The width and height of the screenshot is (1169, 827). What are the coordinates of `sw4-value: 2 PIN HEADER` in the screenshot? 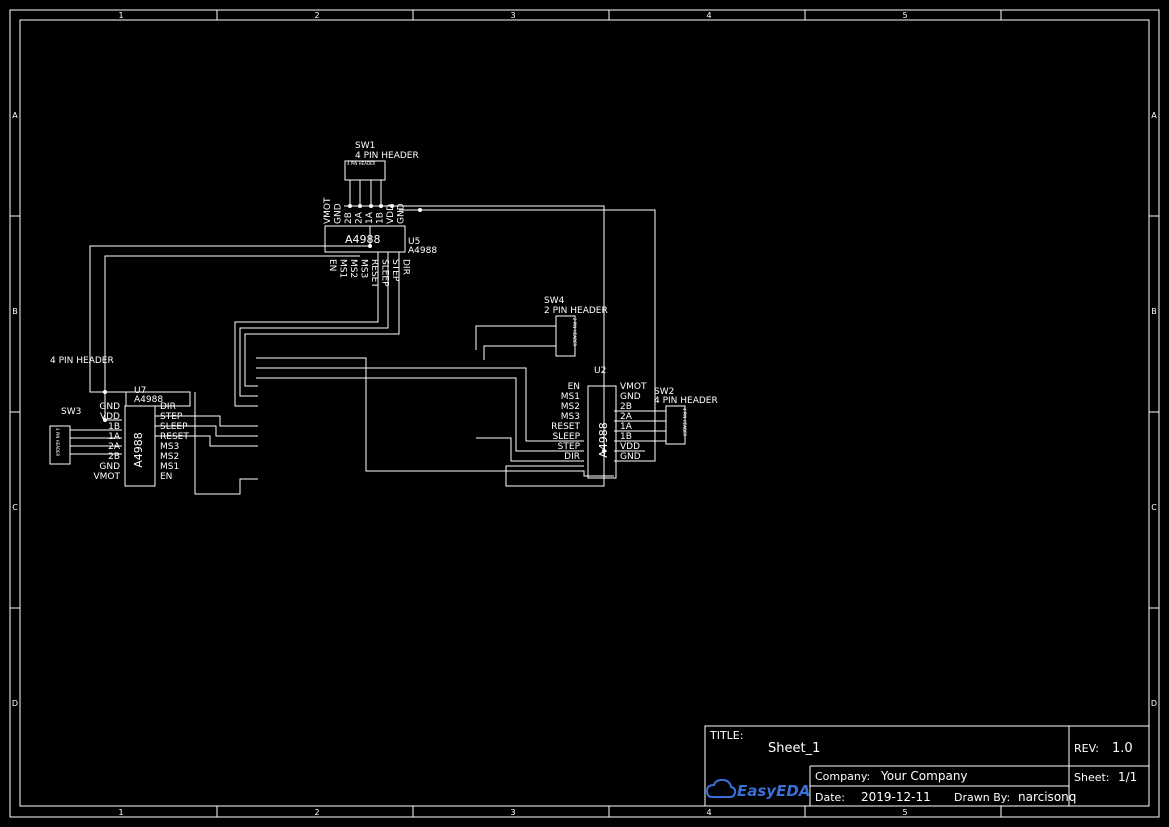 It's located at (576, 311).